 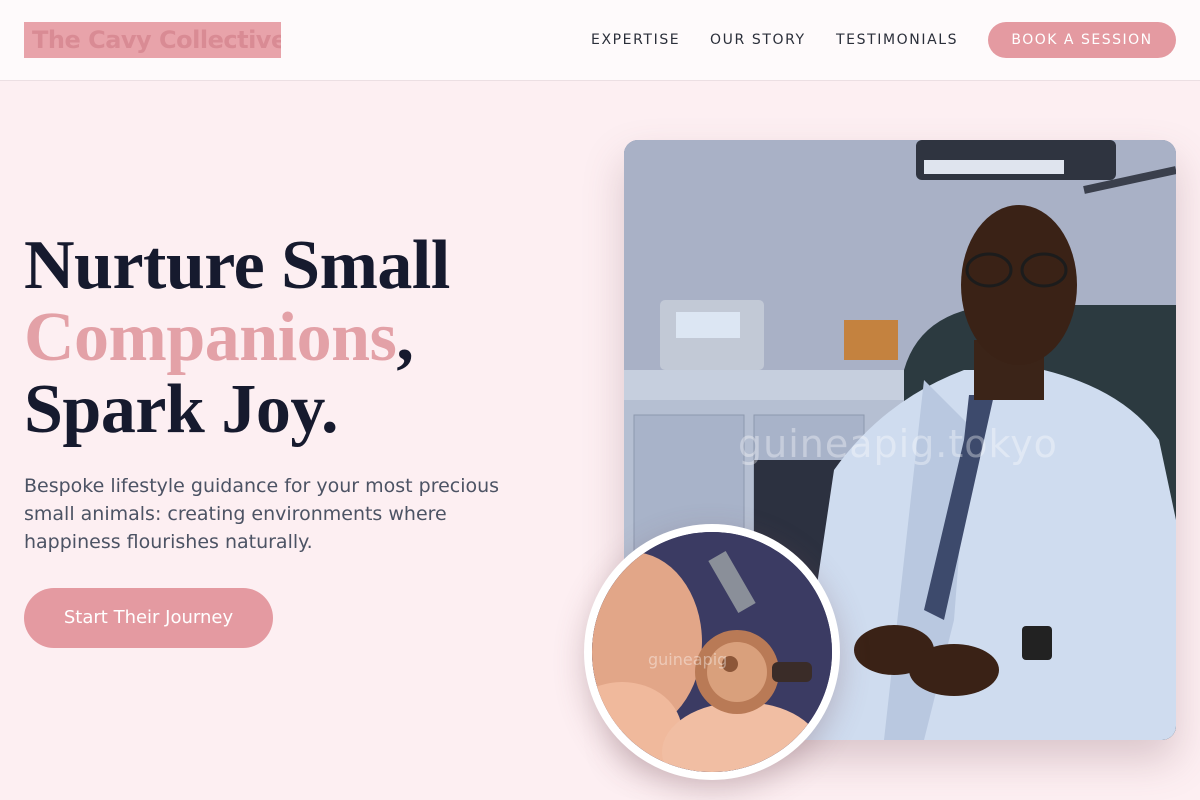 I want to click on watch-inset-photo: guineapig, so click(x=712, y=652).